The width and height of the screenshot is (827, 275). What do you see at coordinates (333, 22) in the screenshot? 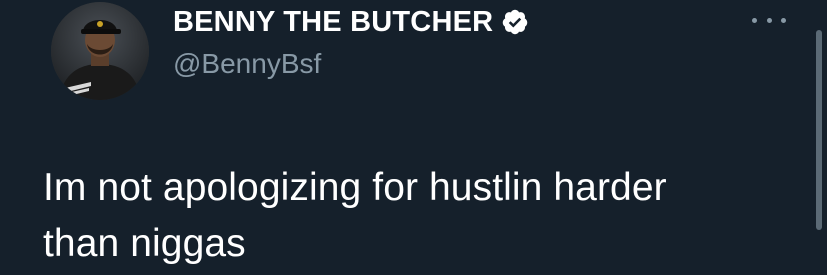
I see `display-name: BENNY THE BUTCHER` at bounding box center [333, 22].